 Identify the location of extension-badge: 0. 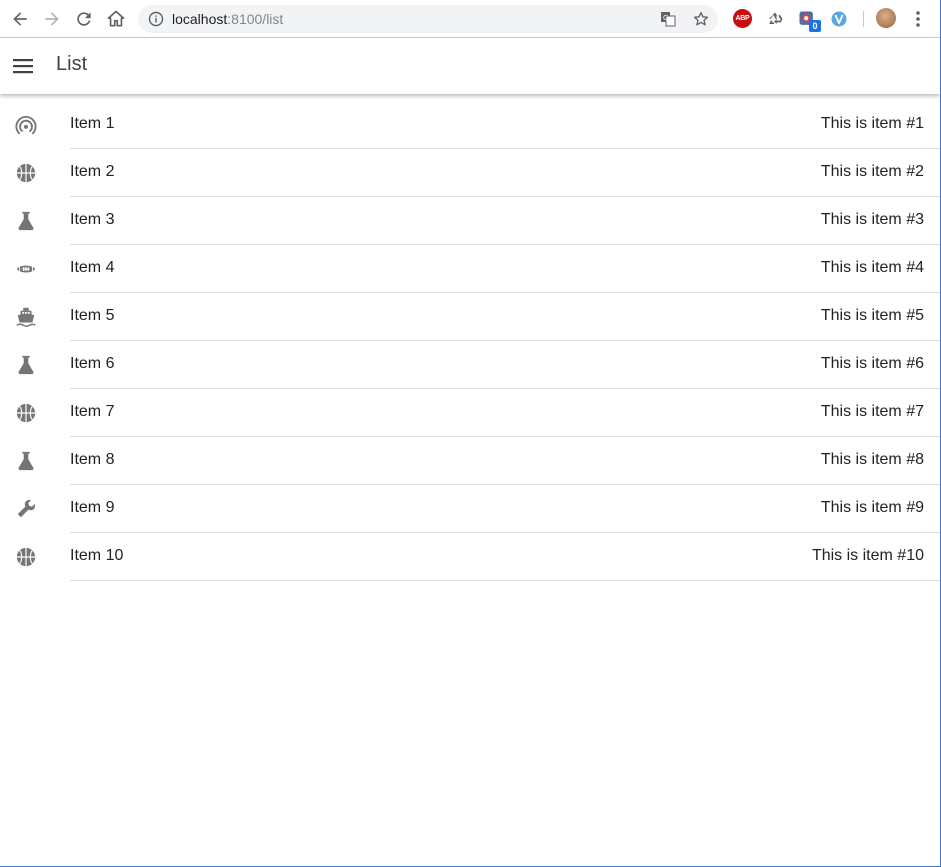
(815, 26).